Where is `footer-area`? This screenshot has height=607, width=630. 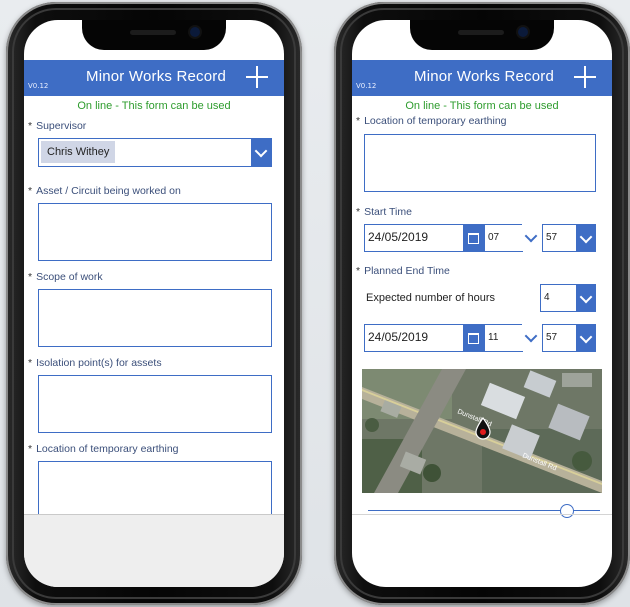 footer-area is located at coordinates (154, 550).